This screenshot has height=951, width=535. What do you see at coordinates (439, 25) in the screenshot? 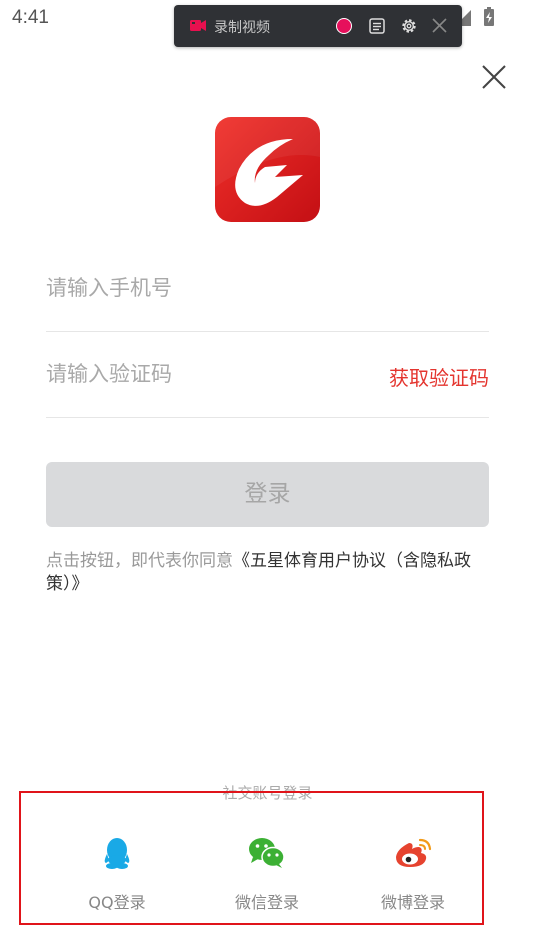
I see `recorder-close-icon` at bounding box center [439, 25].